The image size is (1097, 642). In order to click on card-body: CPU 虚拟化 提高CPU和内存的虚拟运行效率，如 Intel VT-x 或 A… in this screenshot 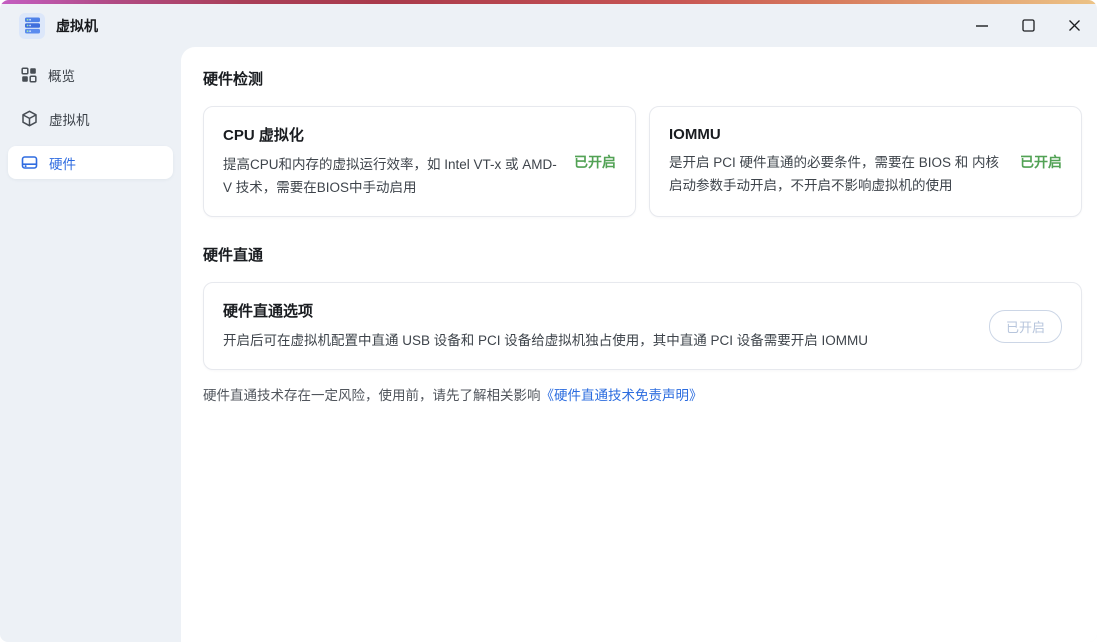, I will do `click(391, 161)`.